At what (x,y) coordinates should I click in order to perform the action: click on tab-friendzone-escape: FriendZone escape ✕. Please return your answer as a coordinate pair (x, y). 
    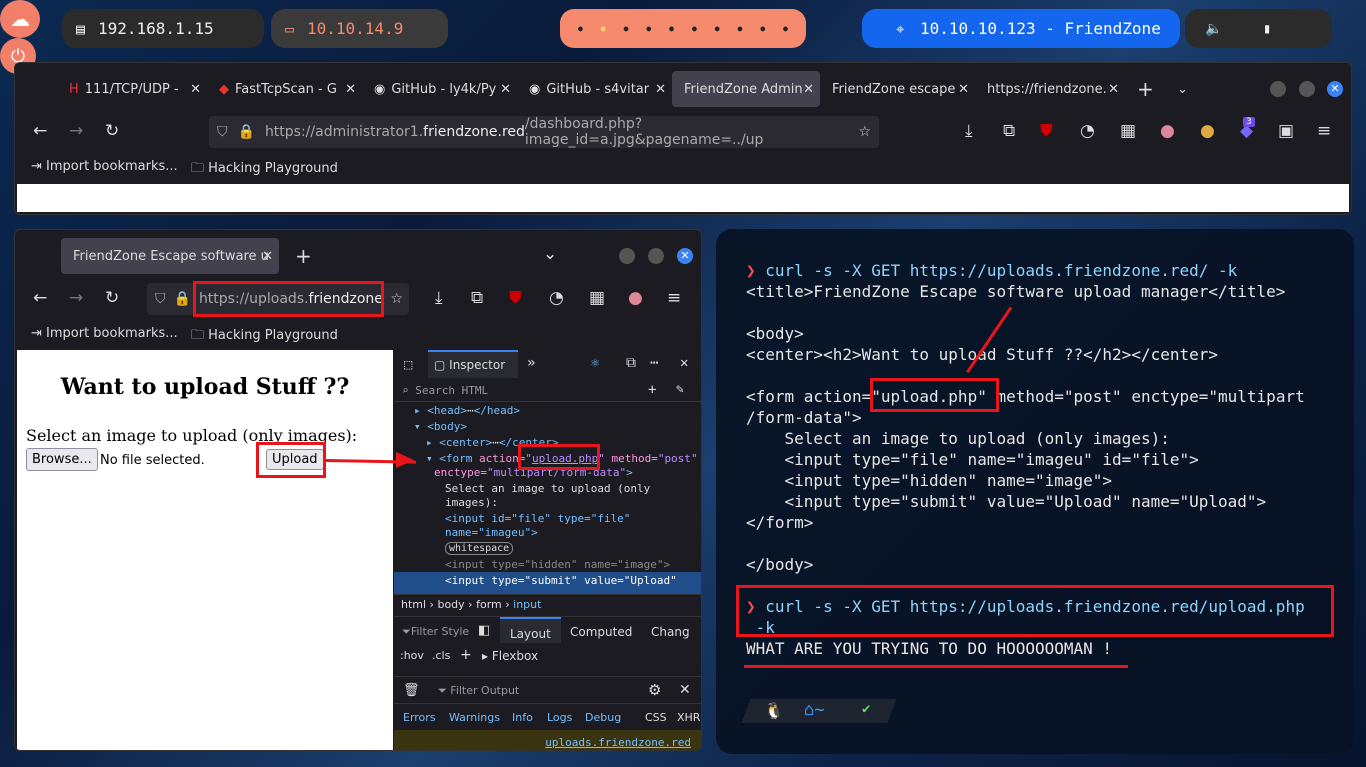
    Looking at the image, I should click on (897, 89).